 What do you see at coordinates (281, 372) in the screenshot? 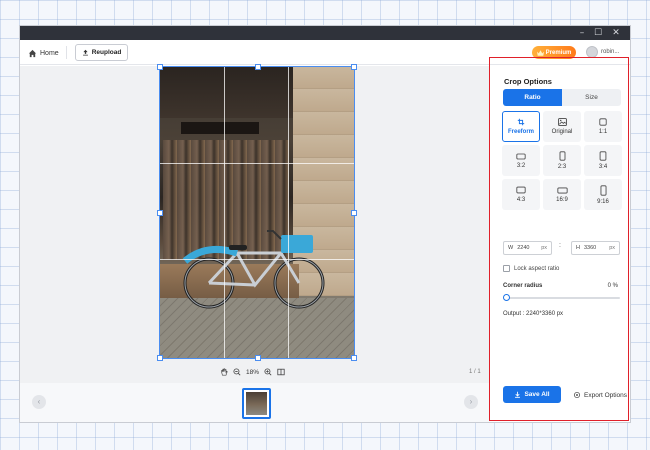
I see `compare-icon` at bounding box center [281, 372].